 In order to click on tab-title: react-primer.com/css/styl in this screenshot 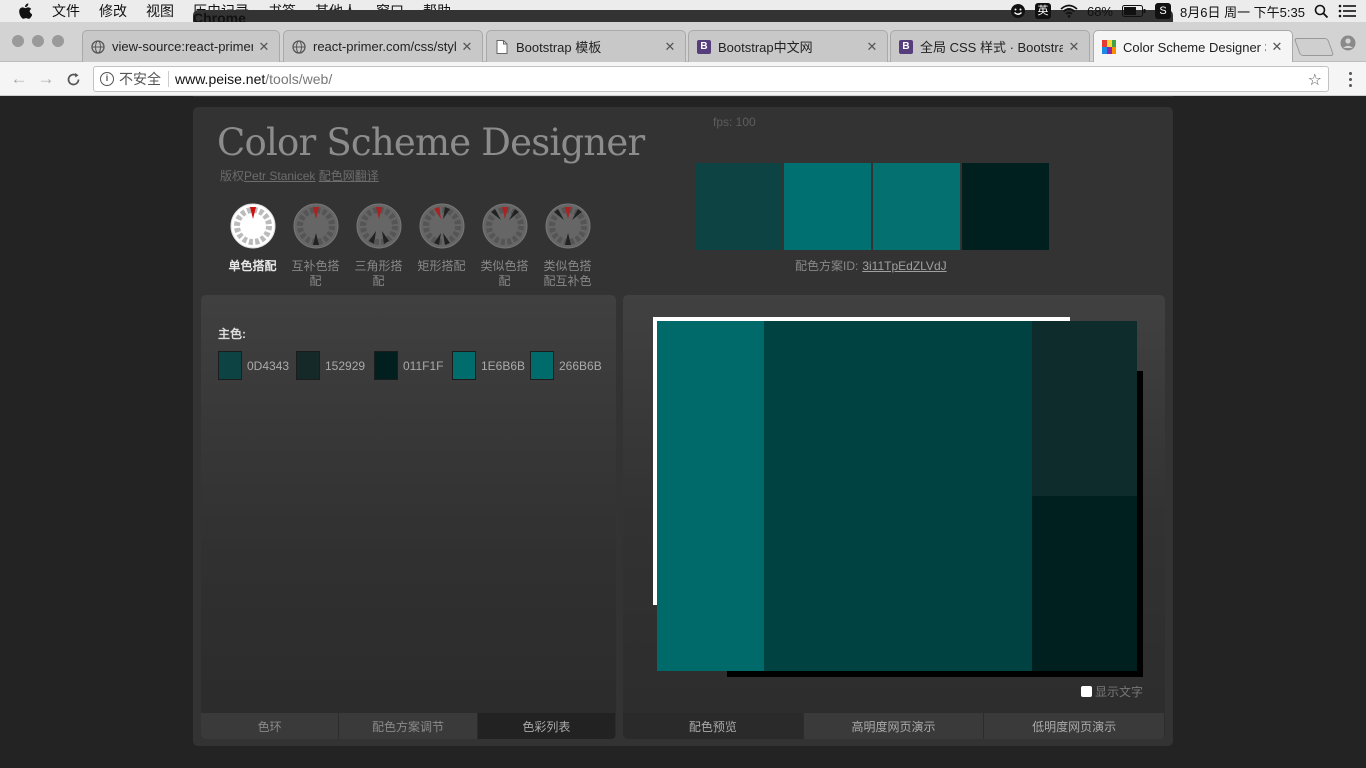, I will do `click(384, 46)`.